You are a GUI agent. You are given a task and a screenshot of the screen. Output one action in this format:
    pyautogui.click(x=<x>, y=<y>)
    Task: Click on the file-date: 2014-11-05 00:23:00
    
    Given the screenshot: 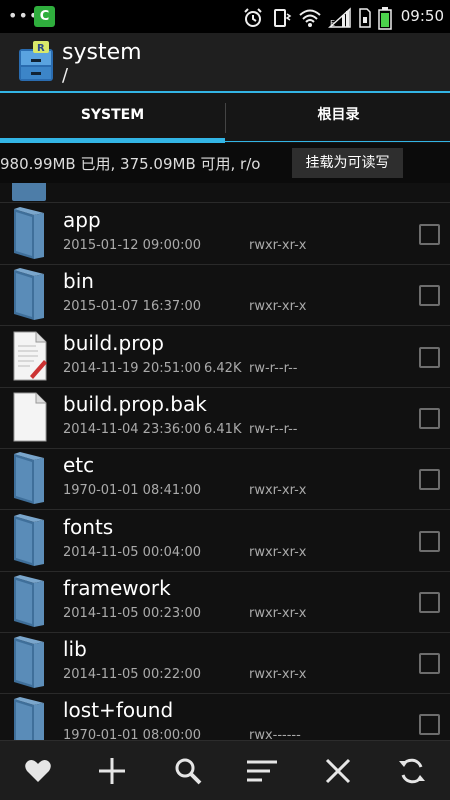 What is the action you would take?
    pyautogui.click(x=132, y=613)
    